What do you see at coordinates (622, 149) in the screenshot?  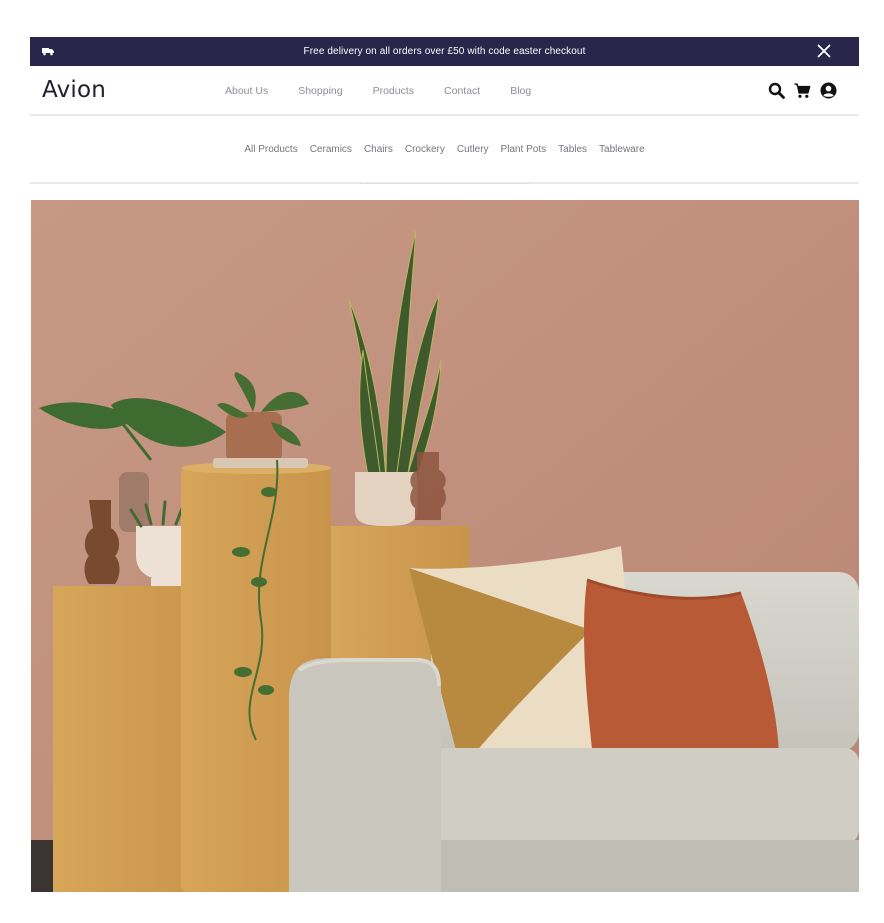 I see `category-tableware: Tableware` at bounding box center [622, 149].